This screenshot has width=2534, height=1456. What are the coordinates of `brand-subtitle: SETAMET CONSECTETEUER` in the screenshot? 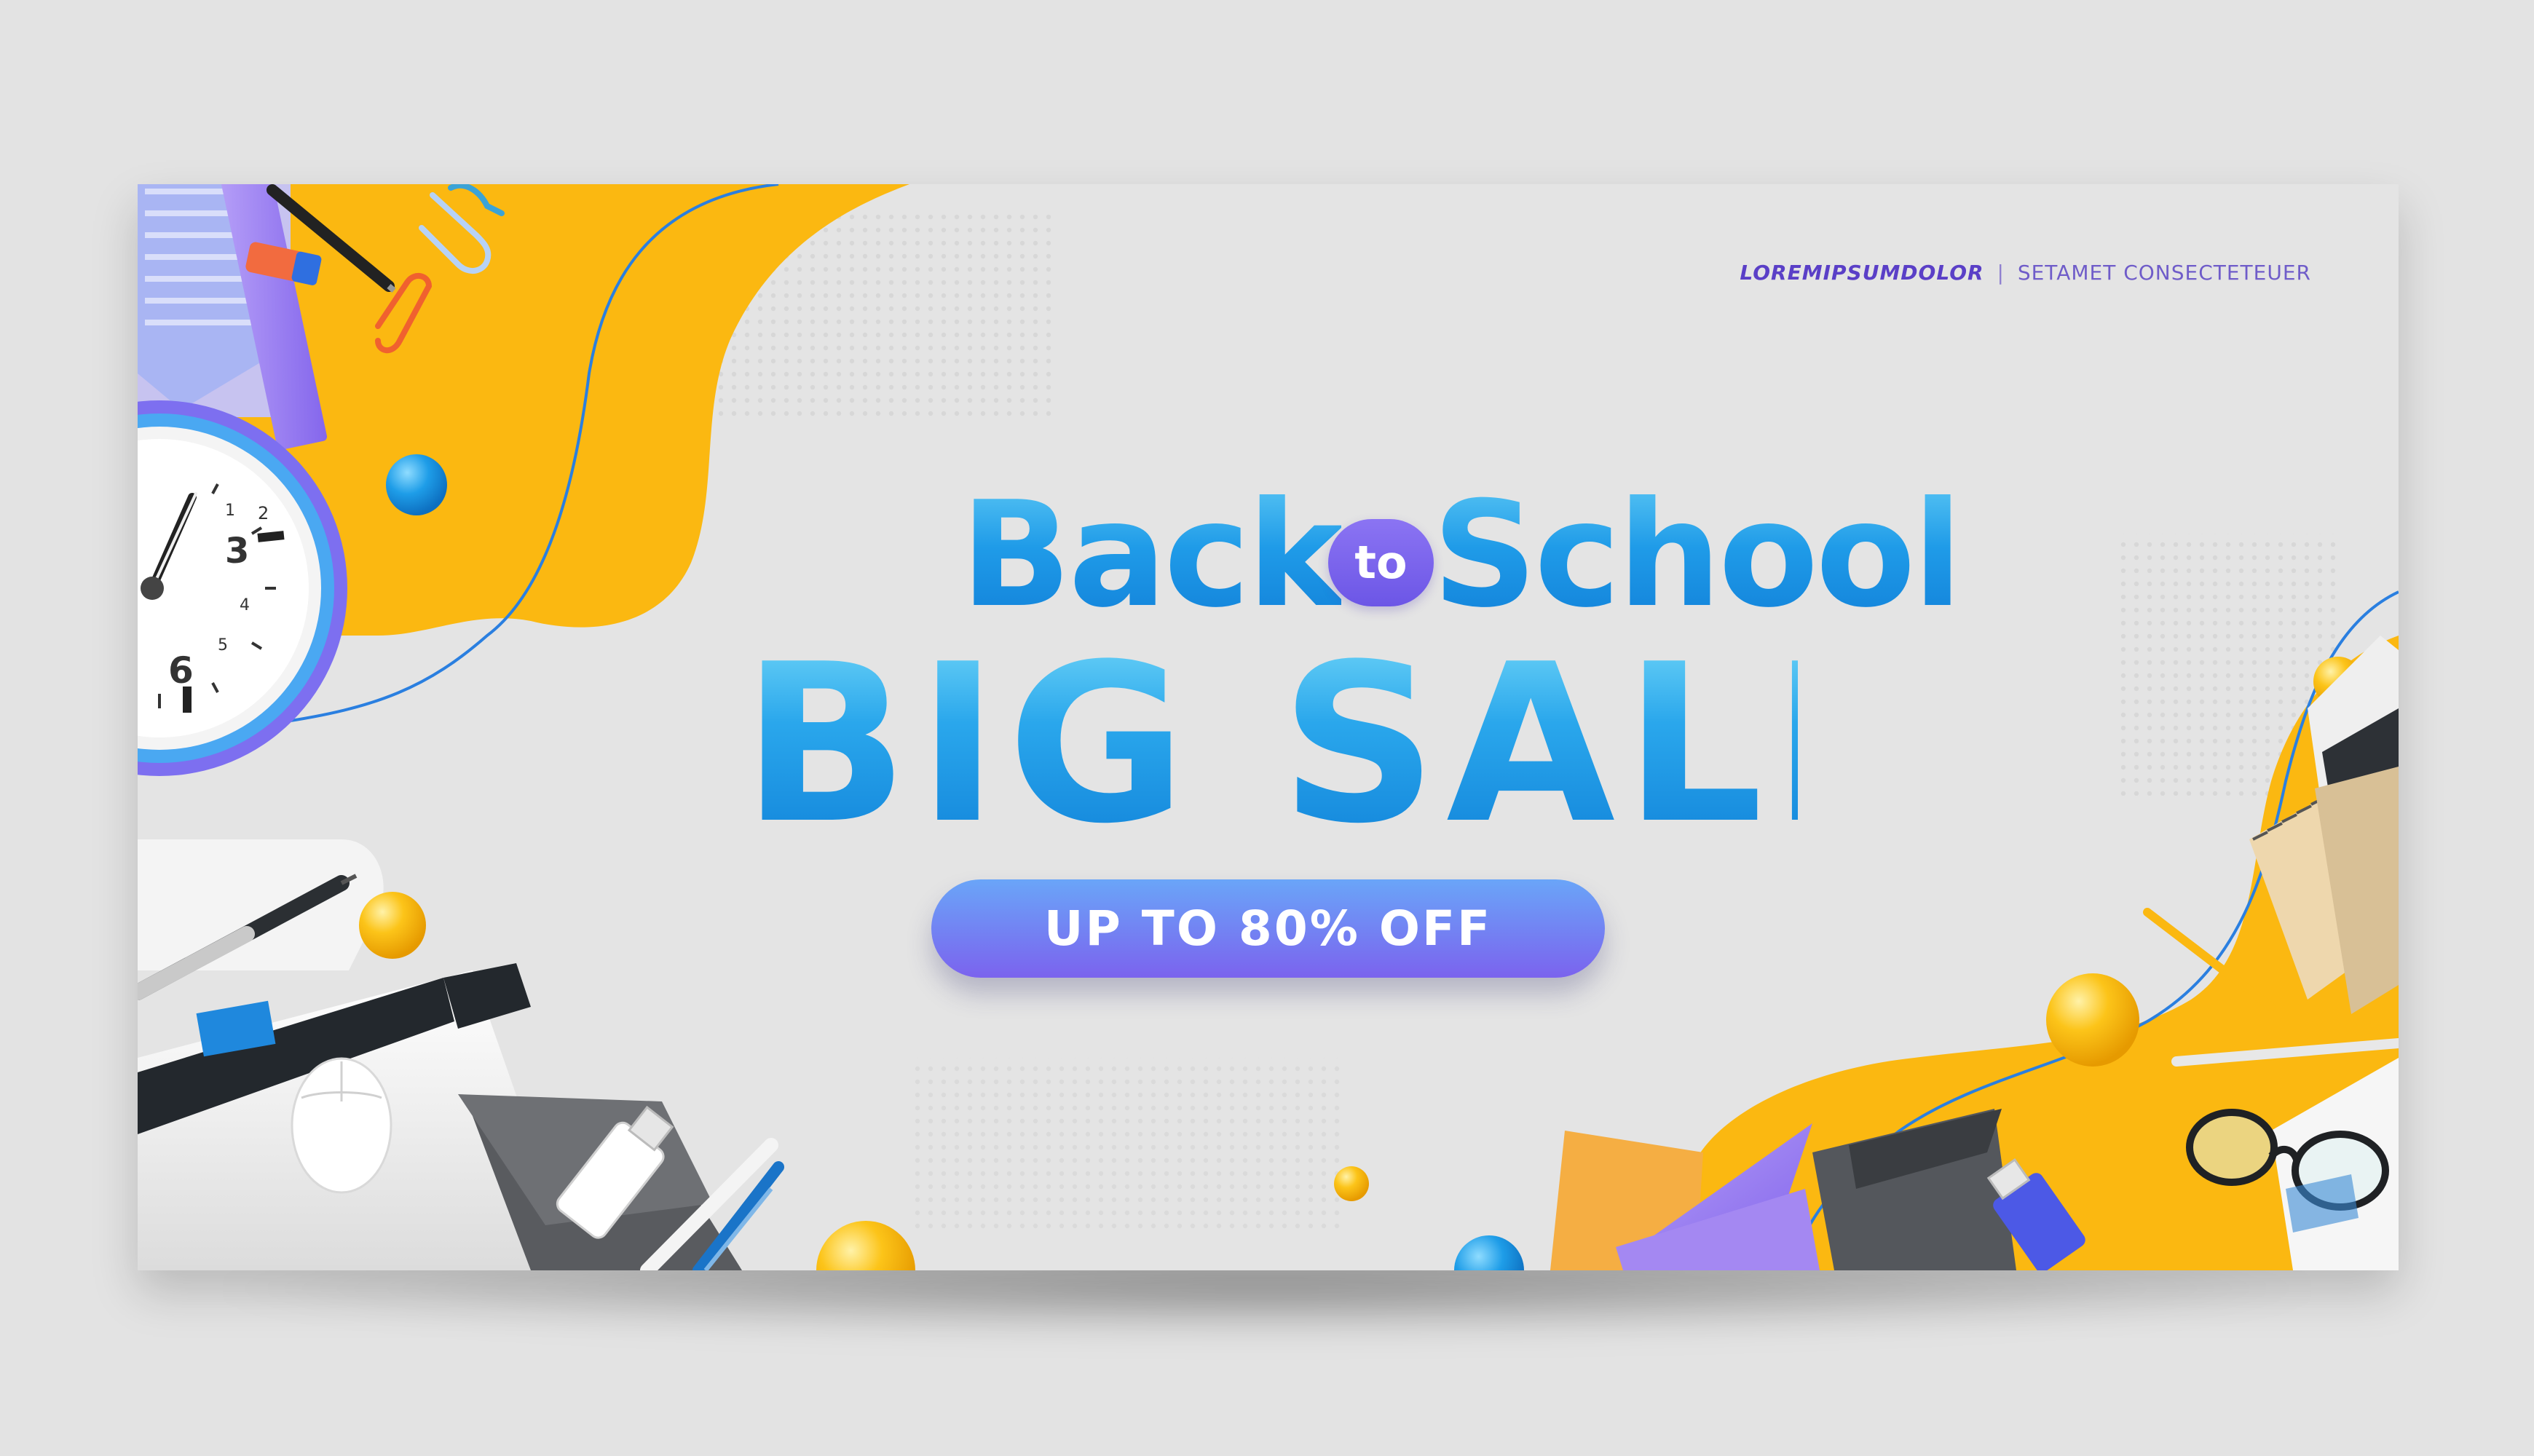 It's located at (2164, 273).